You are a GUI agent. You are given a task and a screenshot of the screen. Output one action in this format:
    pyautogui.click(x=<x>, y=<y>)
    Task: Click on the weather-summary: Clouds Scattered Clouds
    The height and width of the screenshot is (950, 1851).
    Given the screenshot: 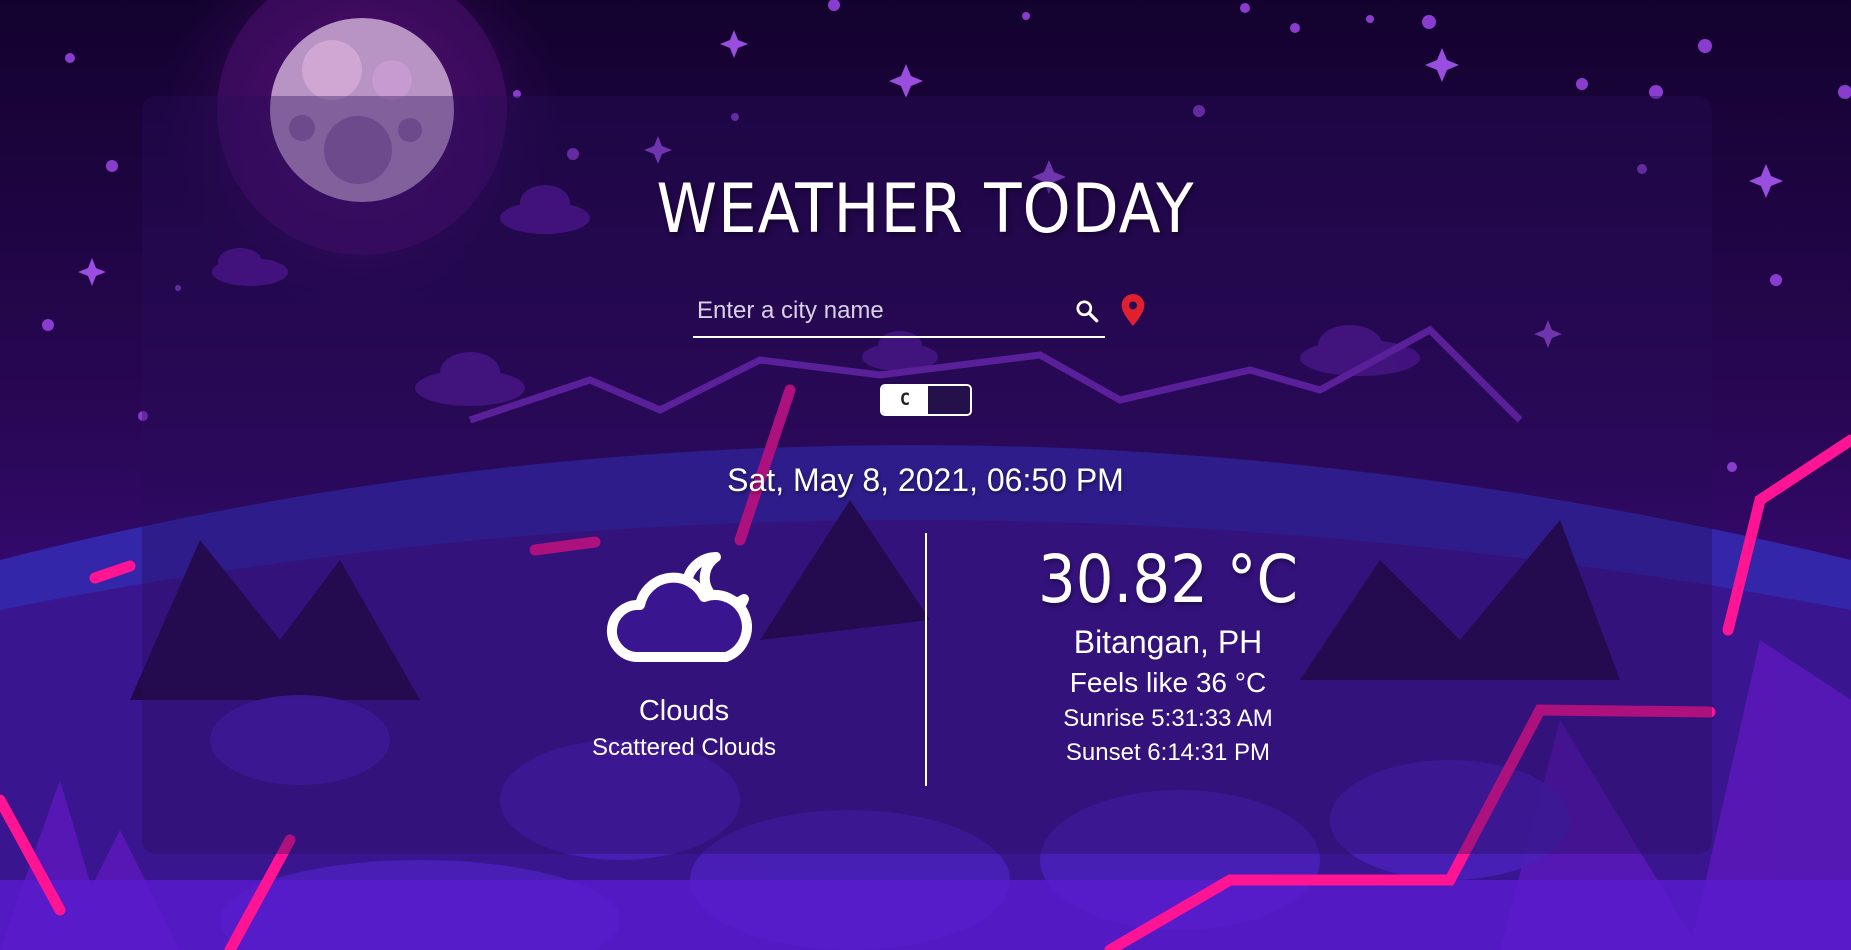 What is the action you would take?
    pyautogui.click(x=684, y=653)
    